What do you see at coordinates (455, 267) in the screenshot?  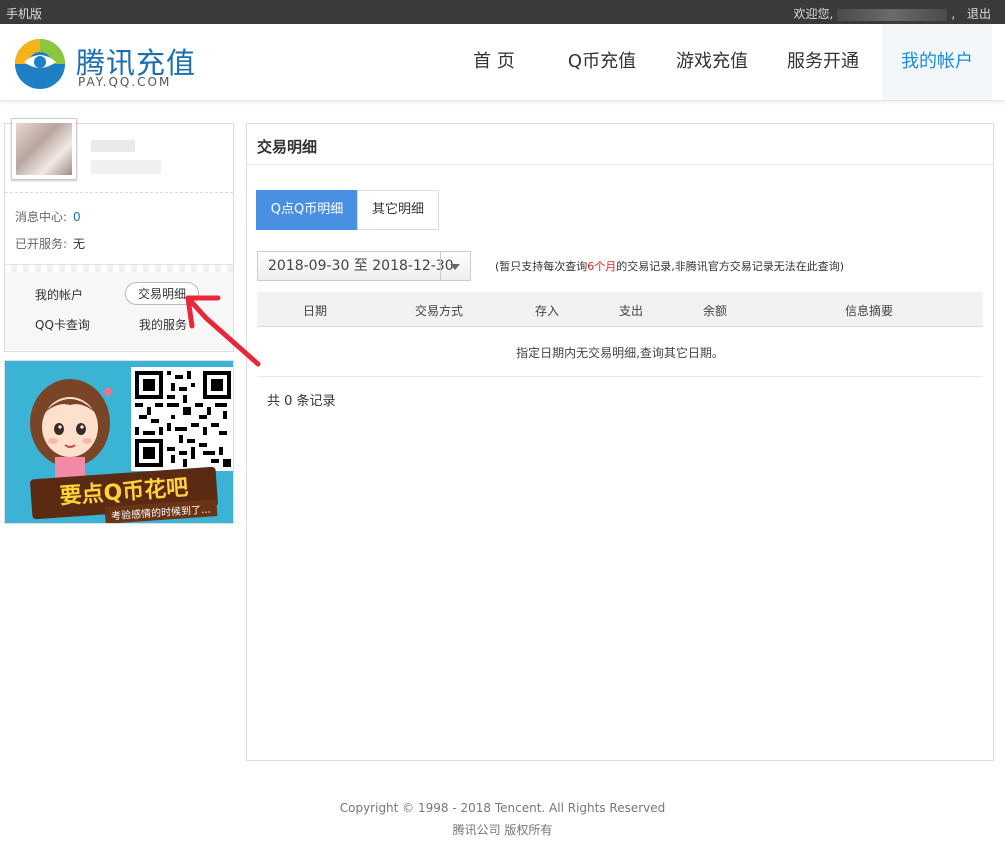 I see `chevron-down-icon` at bounding box center [455, 267].